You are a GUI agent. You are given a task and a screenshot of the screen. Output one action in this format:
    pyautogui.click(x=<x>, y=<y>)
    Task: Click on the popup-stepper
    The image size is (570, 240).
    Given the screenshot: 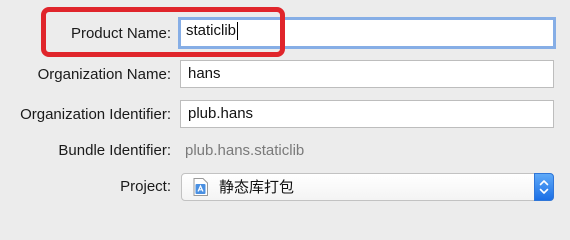 What is the action you would take?
    pyautogui.click(x=544, y=187)
    